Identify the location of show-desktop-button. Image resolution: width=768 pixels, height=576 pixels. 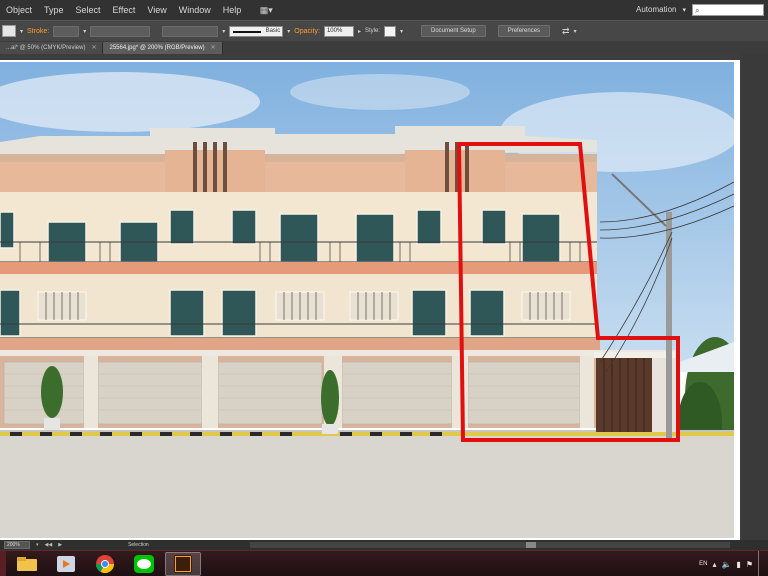
(760, 563).